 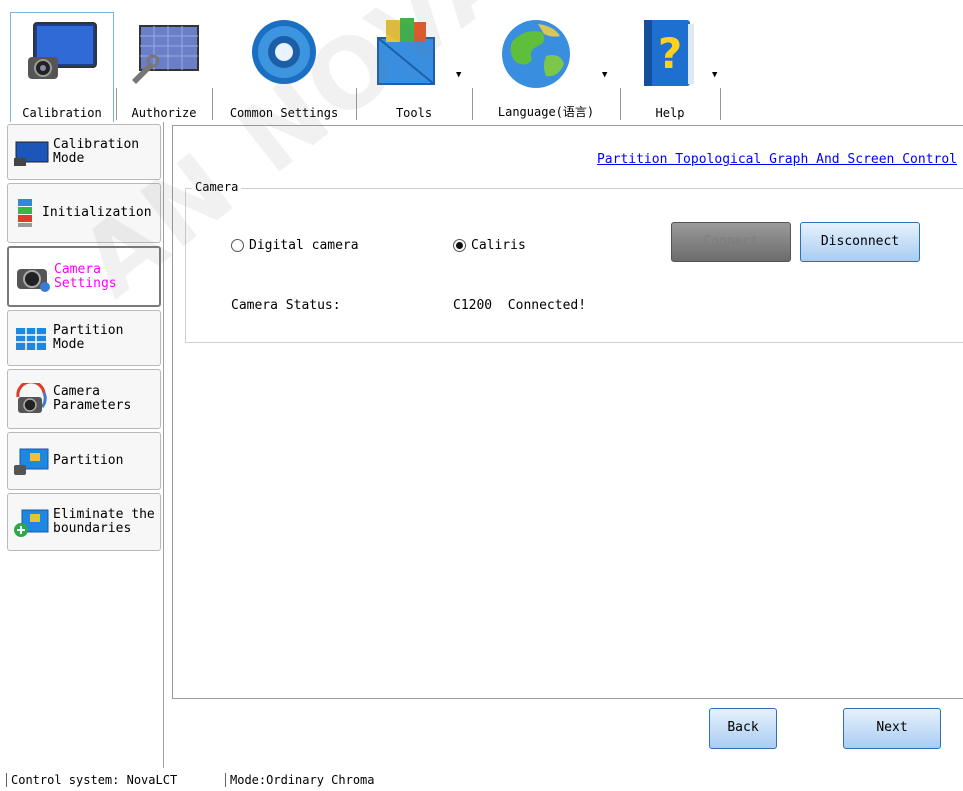 What do you see at coordinates (31, 398) in the screenshot?
I see `camera-parameters-icon` at bounding box center [31, 398].